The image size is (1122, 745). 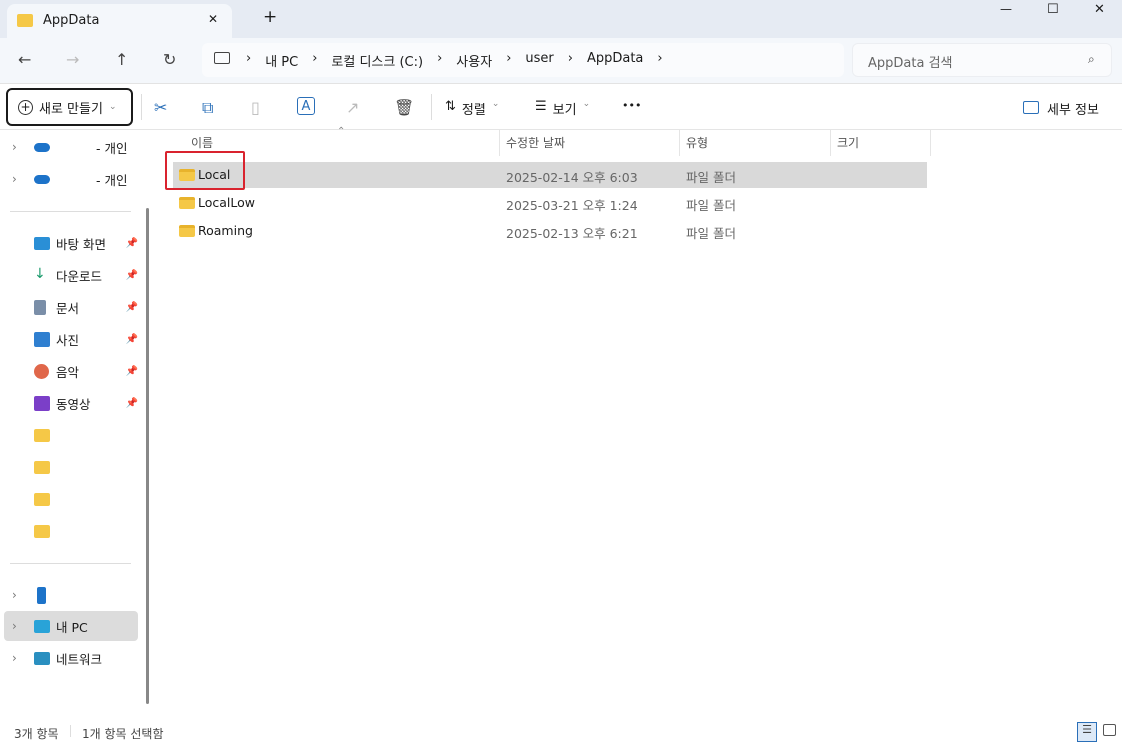 I want to click on sidebar-label: - 개인, so click(x=112, y=148).